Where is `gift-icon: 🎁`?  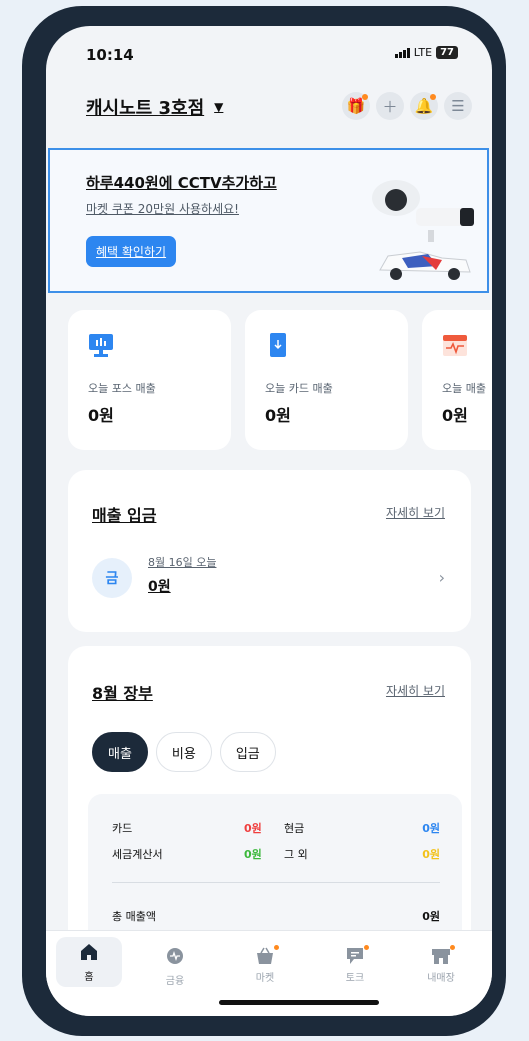 gift-icon: 🎁 is located at coordinates (356, 106).